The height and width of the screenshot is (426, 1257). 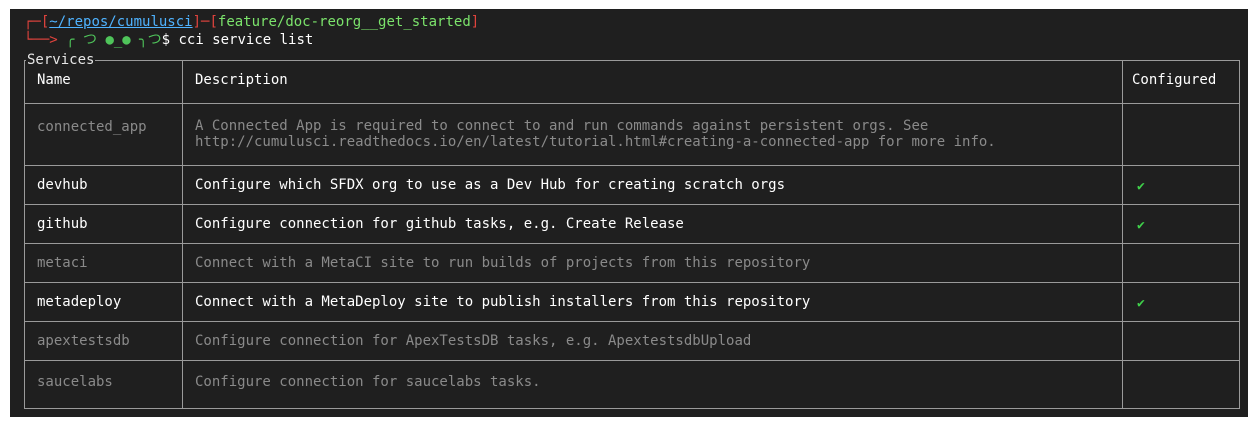 What do you see at coordinates (632, 82) in the screenshot?
I see `table-header: Name Description Configured` at bounding box center [632, 82].